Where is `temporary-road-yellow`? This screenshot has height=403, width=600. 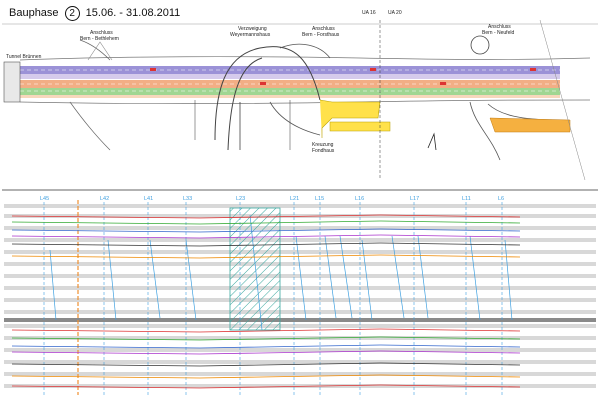 temporary-road-yellow is located at coordinates (350, 118).